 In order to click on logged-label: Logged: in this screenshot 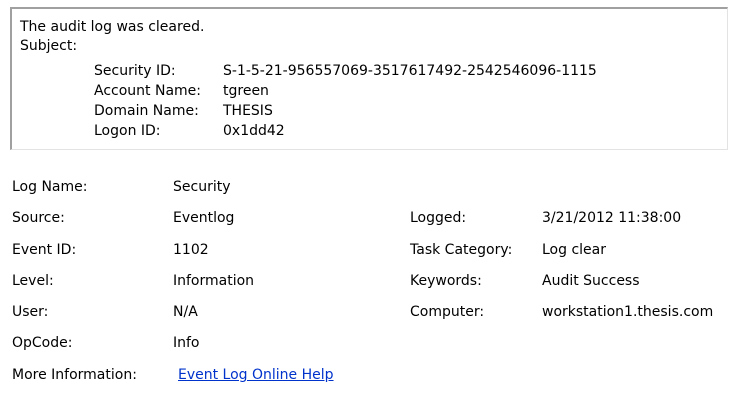, I will do `click(438, 218)`.